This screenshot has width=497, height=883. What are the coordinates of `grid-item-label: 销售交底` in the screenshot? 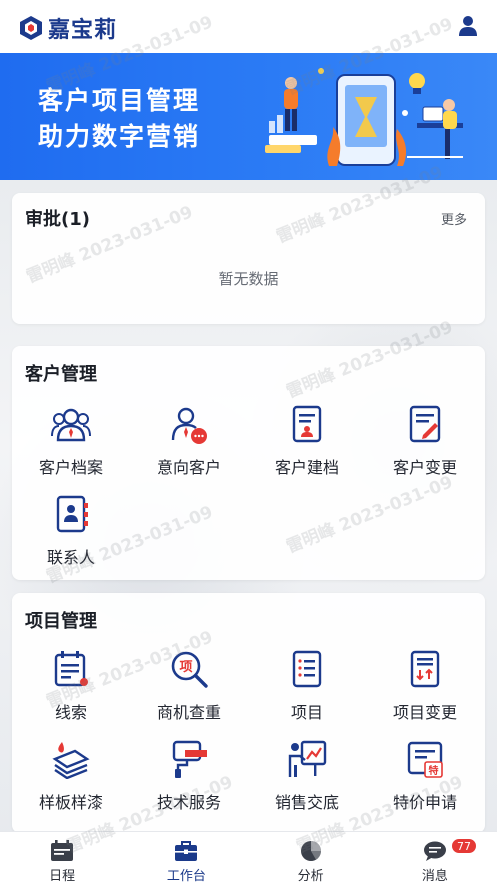 It's located at (306, 802).